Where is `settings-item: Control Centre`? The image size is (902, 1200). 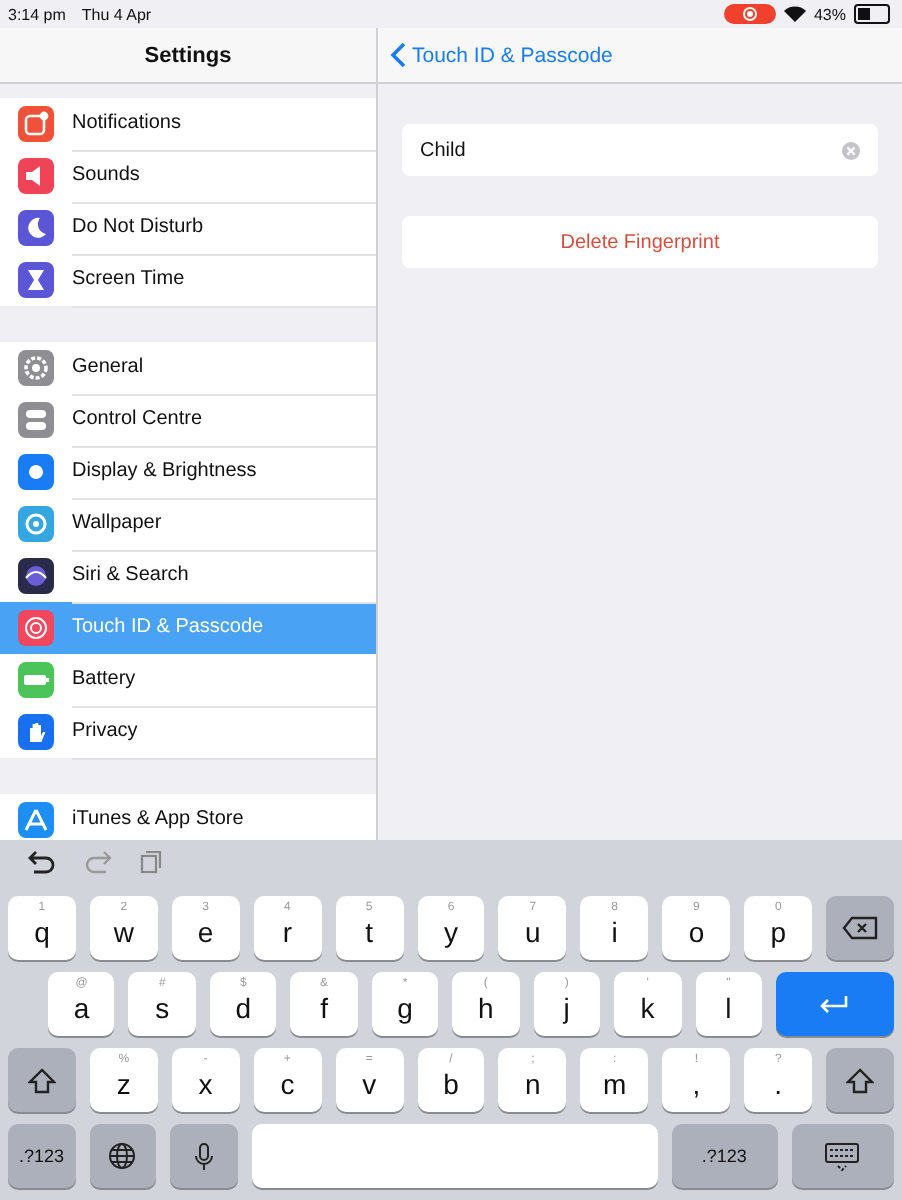
settings-item: Control Centre is located at coordinates (188, 420).